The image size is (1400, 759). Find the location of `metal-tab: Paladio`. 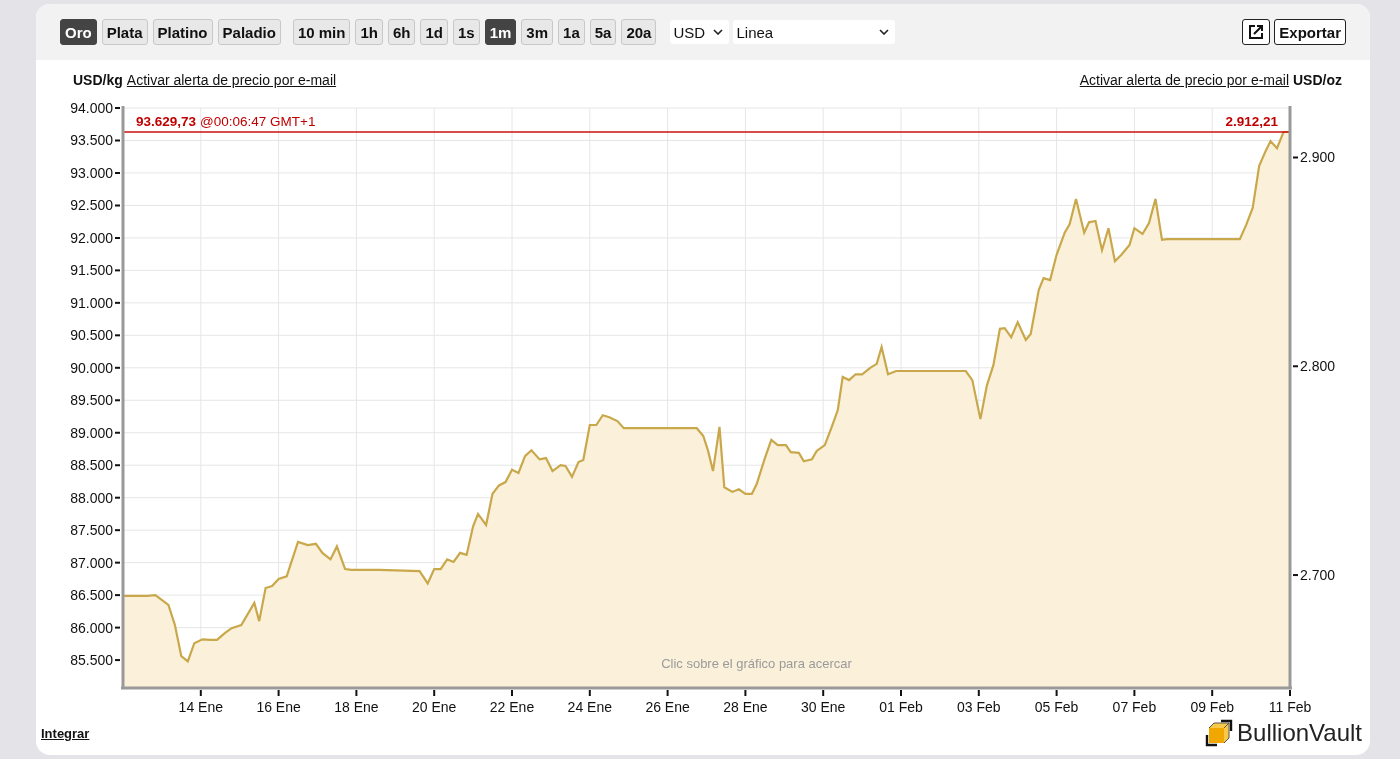

metal-tab: Paladio is located at coordinates (249, 32).